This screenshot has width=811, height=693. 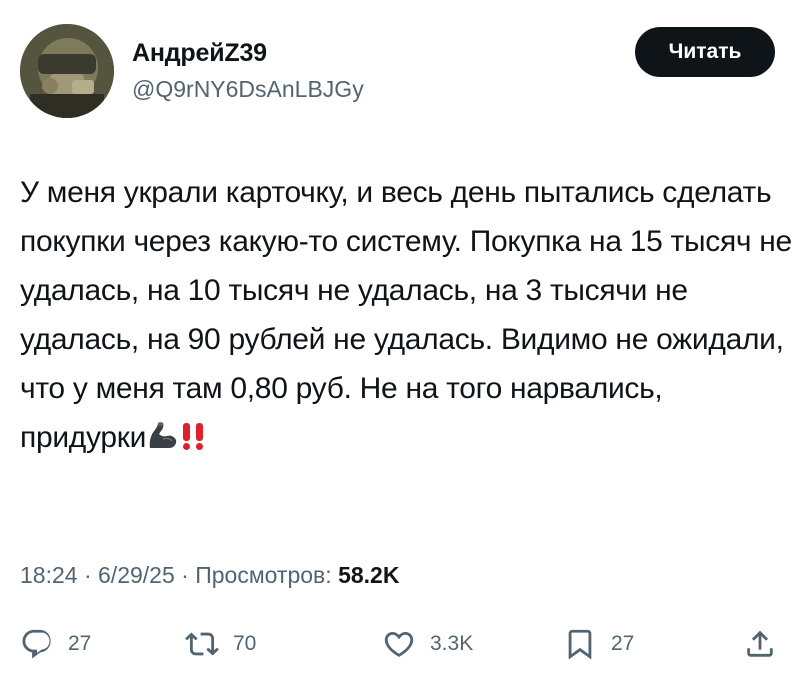 I want to click on tweet-meta: 18:24 · 6/29/25 · Просмотров: 58.2K, so click(x=209, y=575).